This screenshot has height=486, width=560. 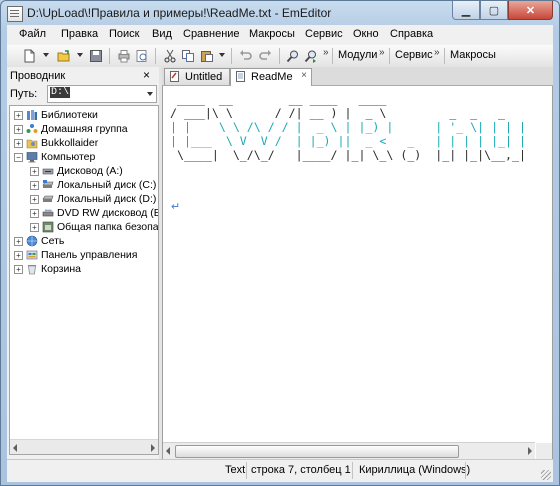 I want to click on modules-toolbar-button: Модули, so click(x=357, y=55).